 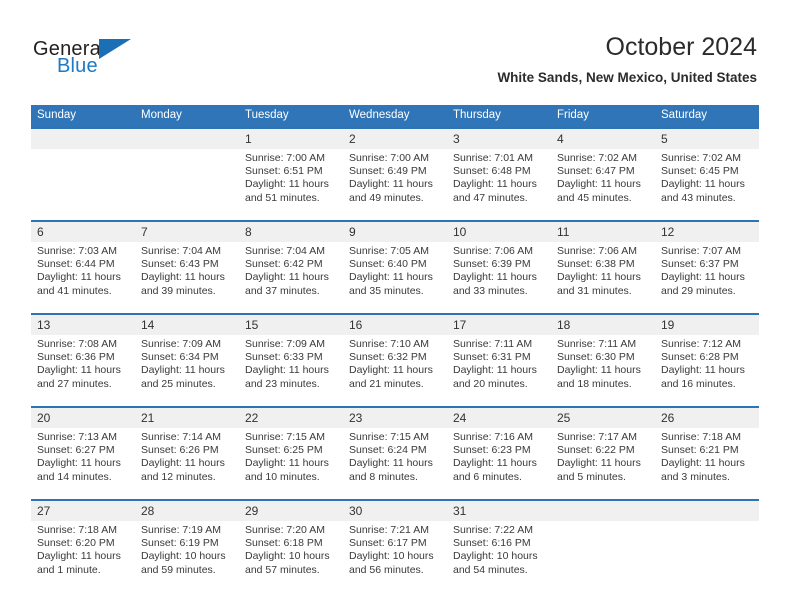 I want to click on sunrise-text: Sunrise: 7:08 AM, so click(x=77, y=344).